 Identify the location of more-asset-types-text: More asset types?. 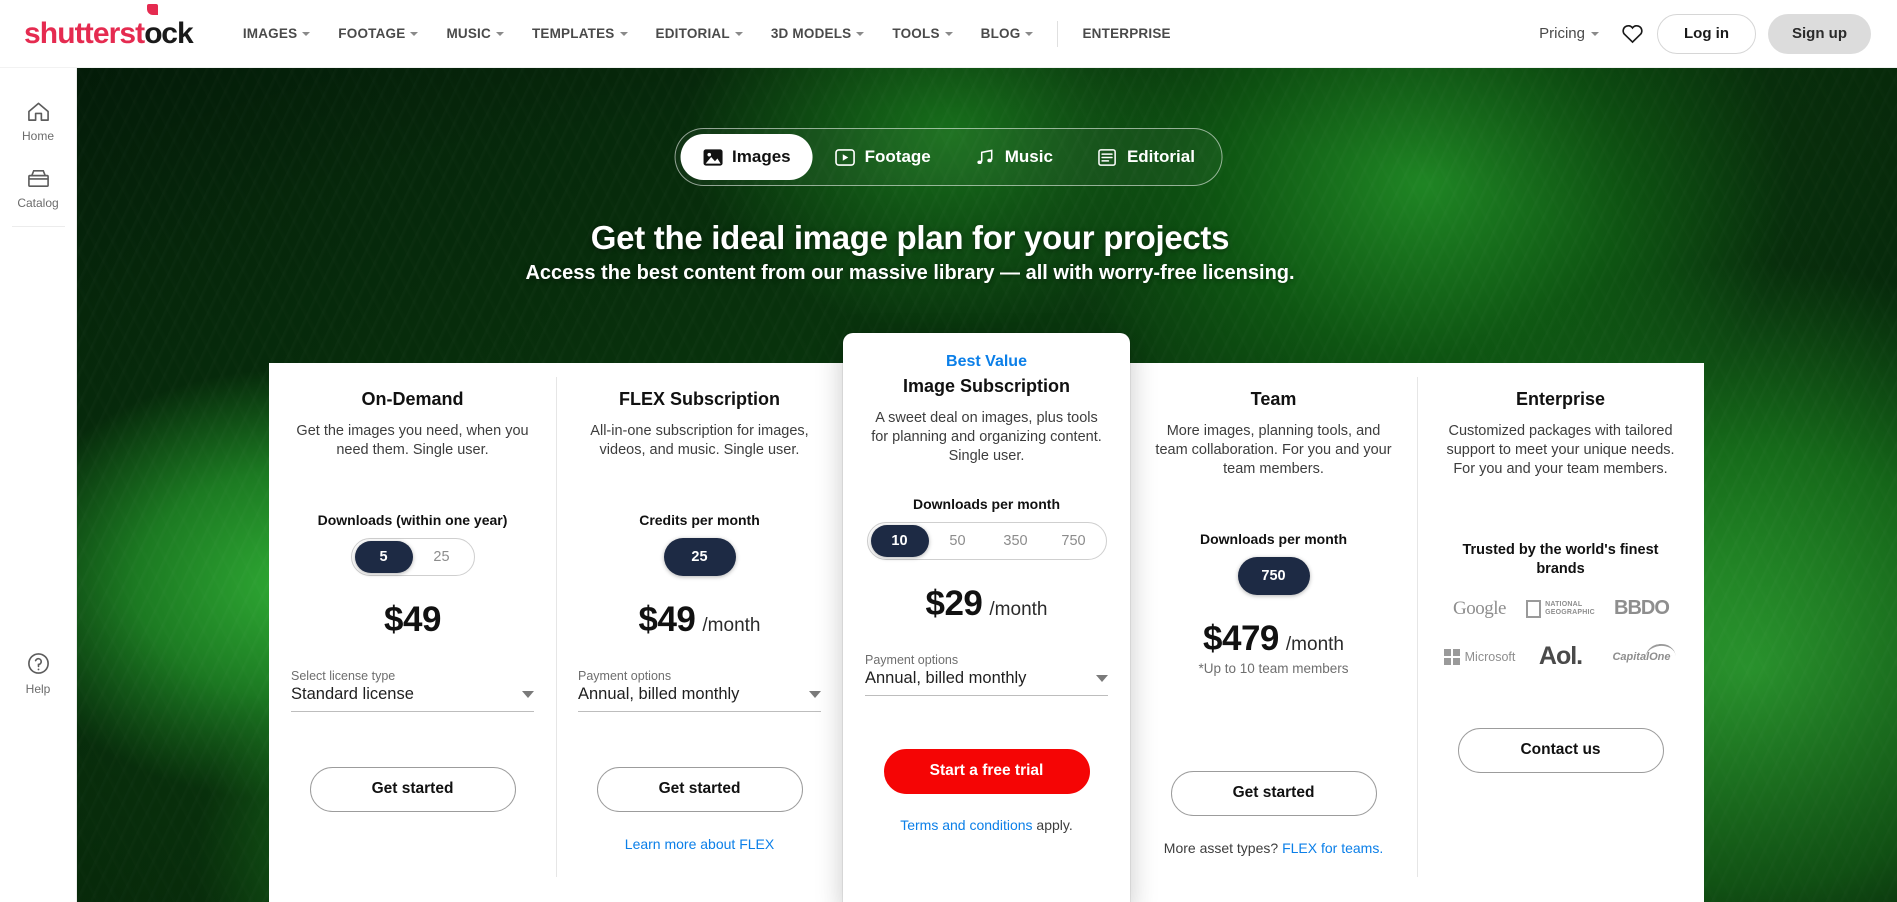
(1223, 847).